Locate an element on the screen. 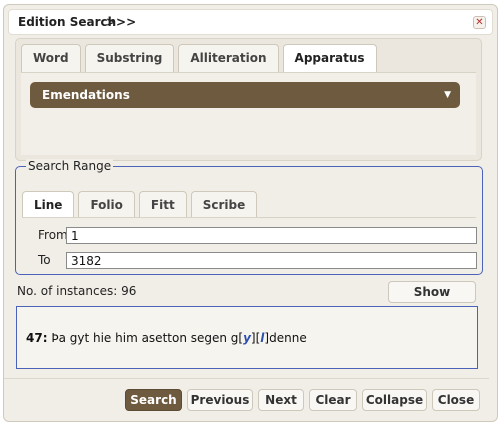 Image resolution: width=504 pixels, height=428 pixels. result-text-mid: ][ is located at coordinates (255, 338).